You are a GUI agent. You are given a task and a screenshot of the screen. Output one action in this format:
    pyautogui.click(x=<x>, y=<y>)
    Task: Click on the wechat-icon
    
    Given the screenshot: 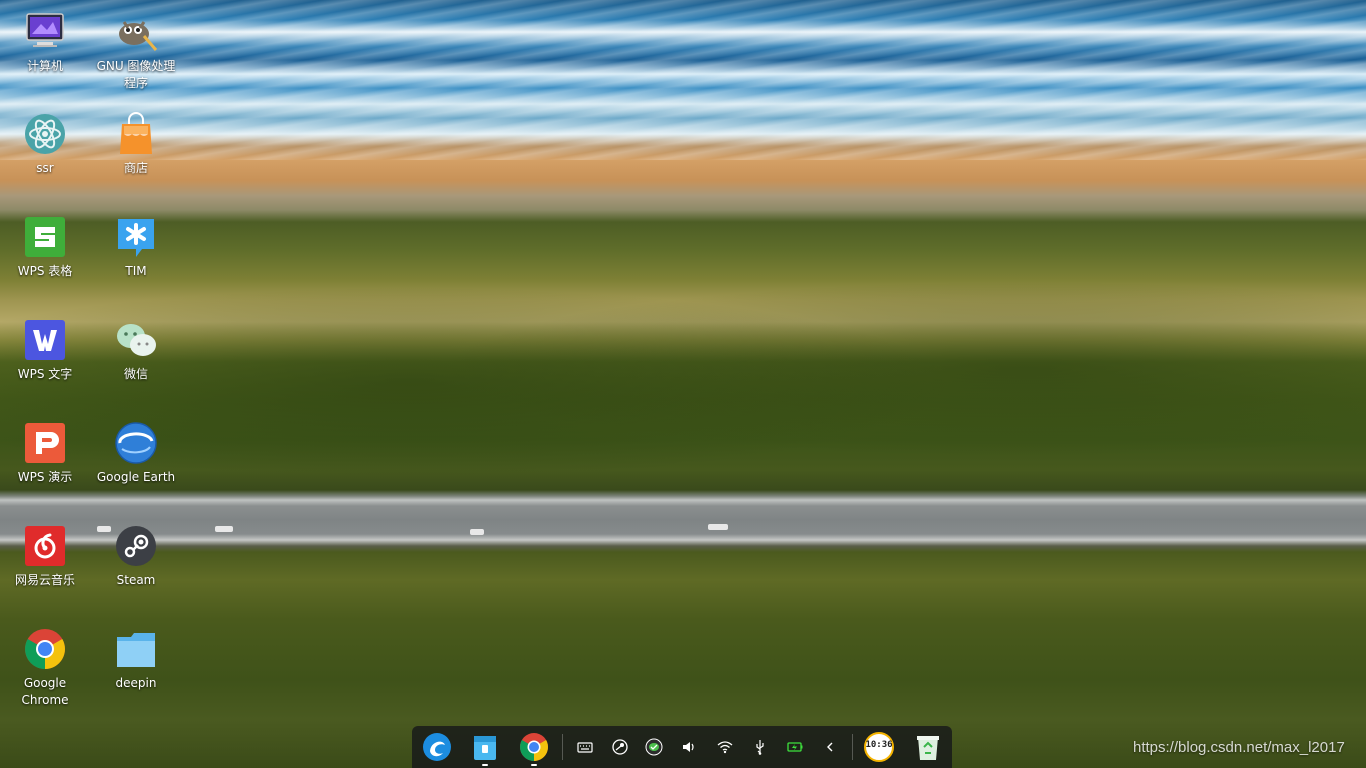 What is the action you would take?
    pyautogui.click(x=136, y=340)
    